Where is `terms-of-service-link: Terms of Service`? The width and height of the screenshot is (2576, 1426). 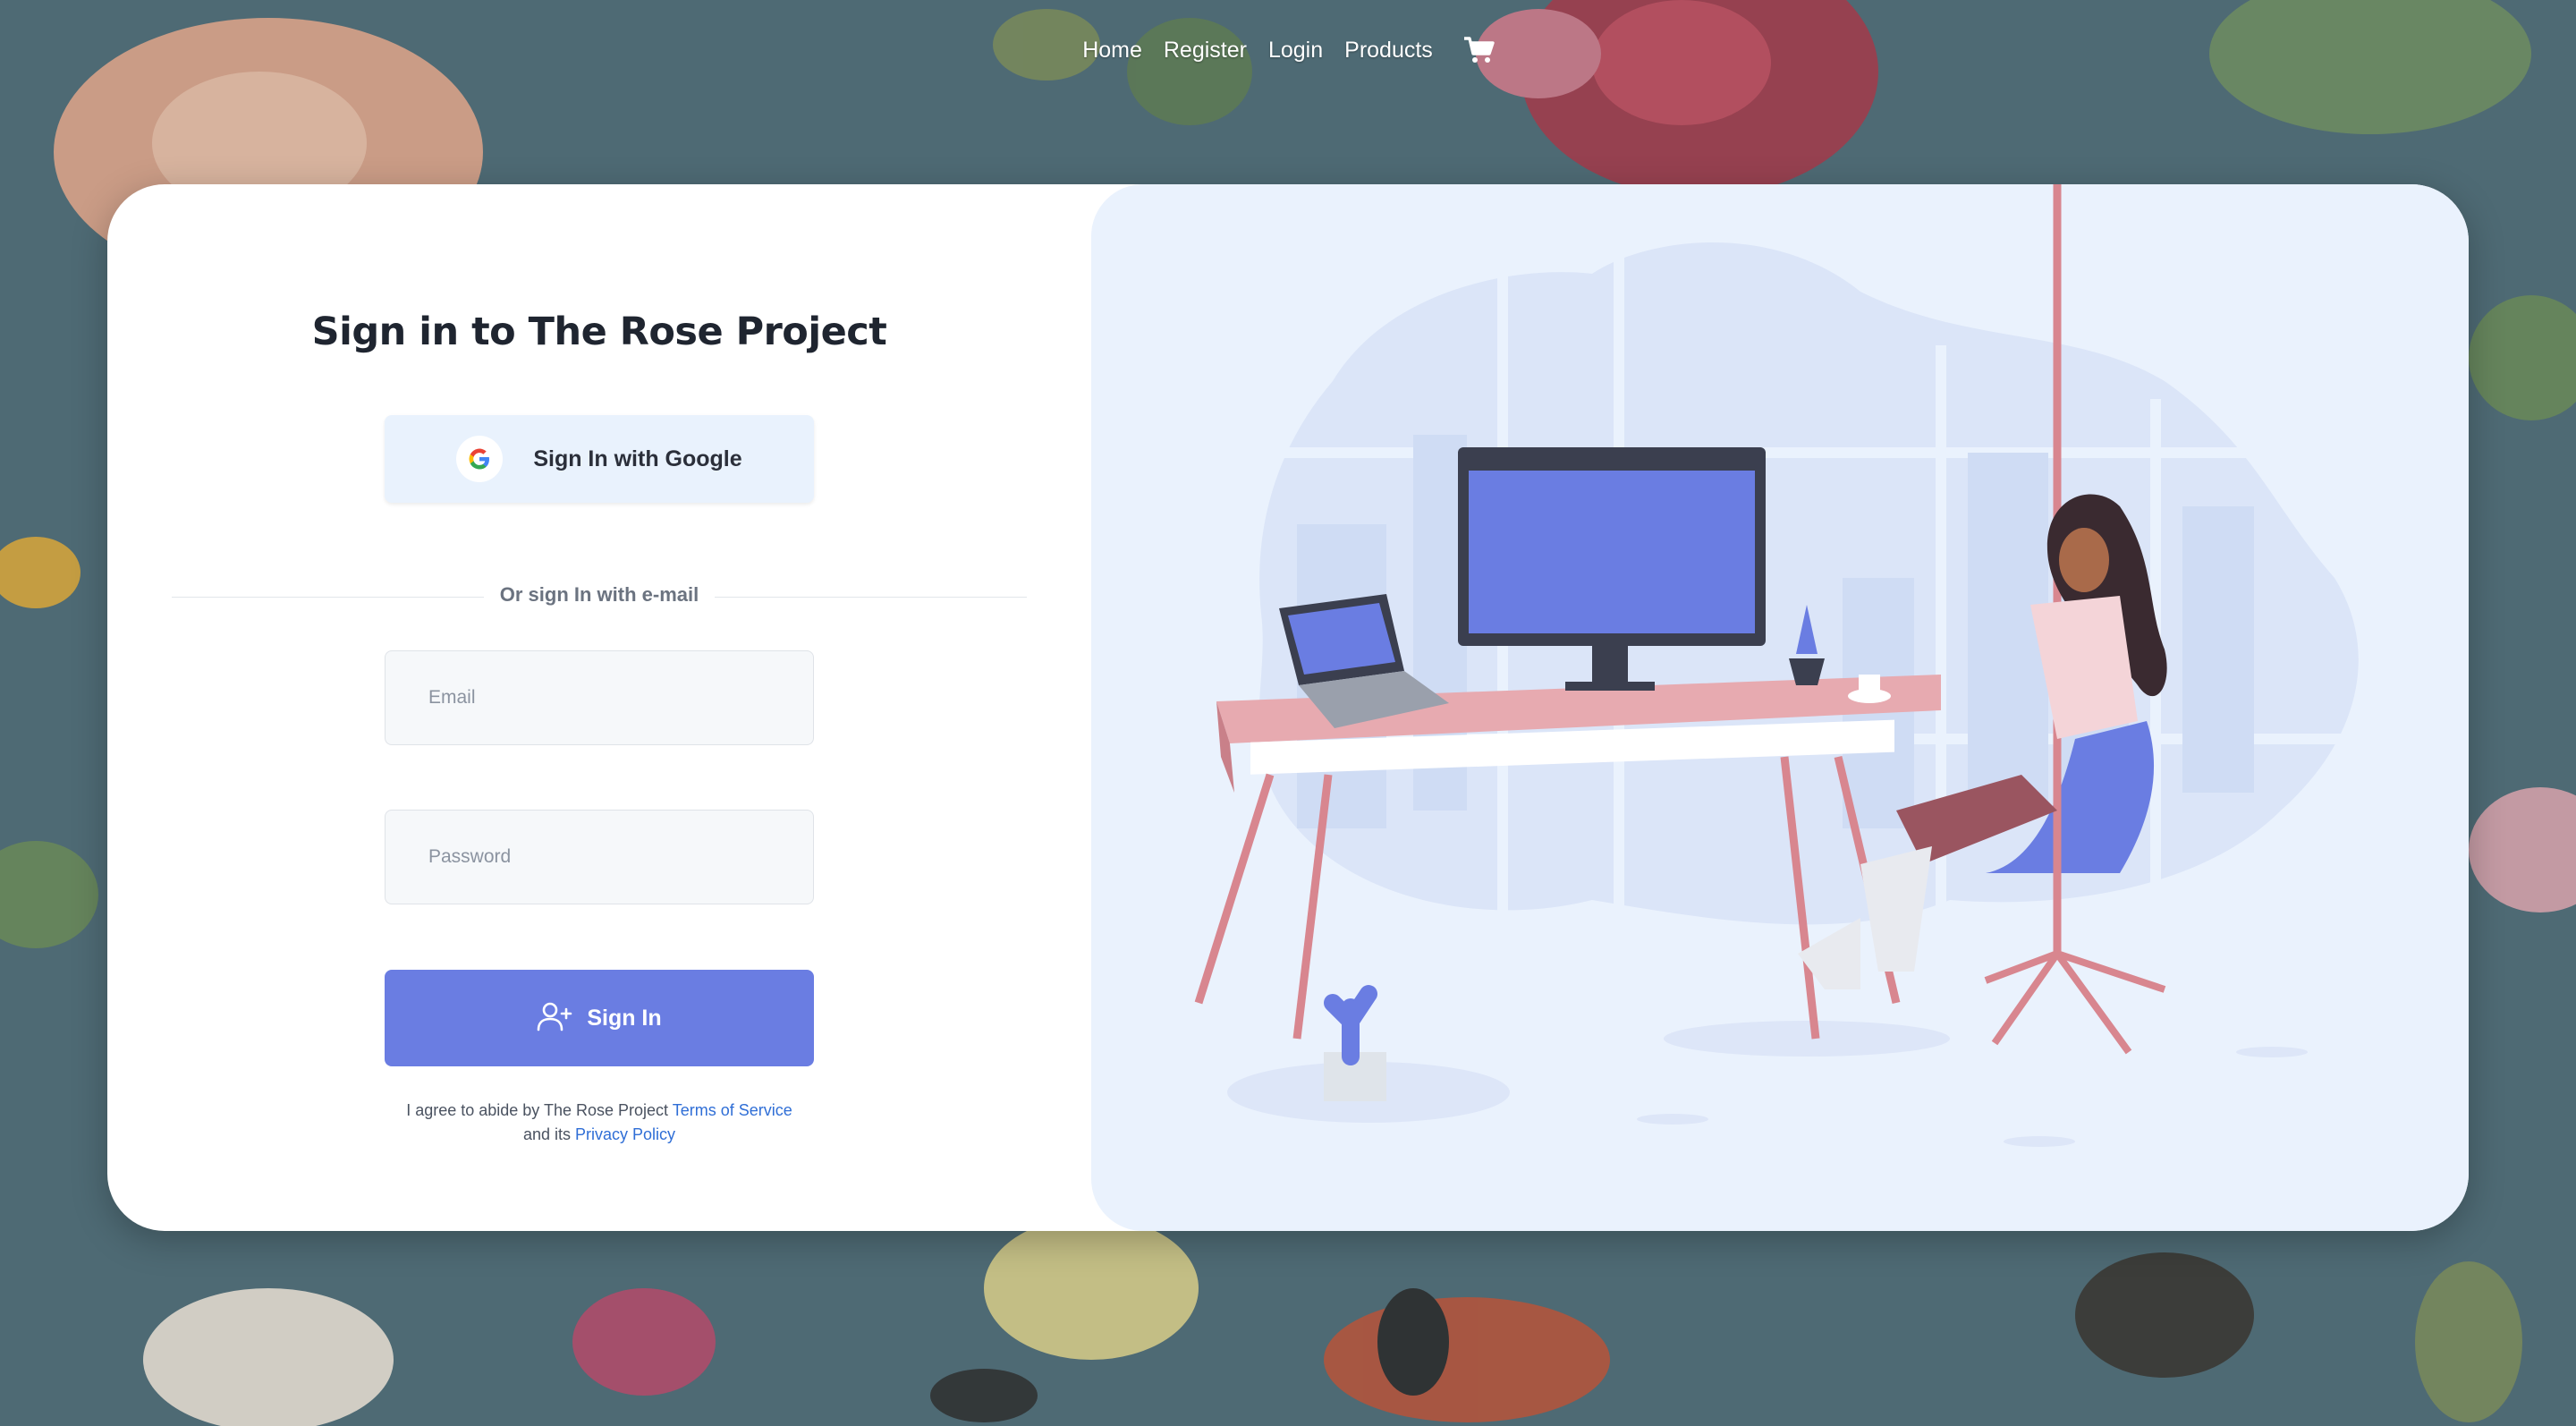 terms-of-service-link: Terms of Service is located at coordinates (732, 1110).